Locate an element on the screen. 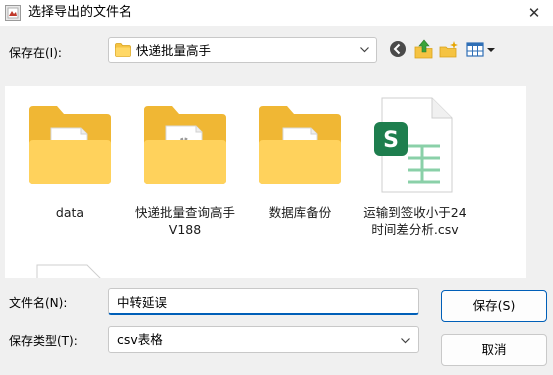  file-name: 快递批量查询高手 V188 is located at coordinates (184, 221).